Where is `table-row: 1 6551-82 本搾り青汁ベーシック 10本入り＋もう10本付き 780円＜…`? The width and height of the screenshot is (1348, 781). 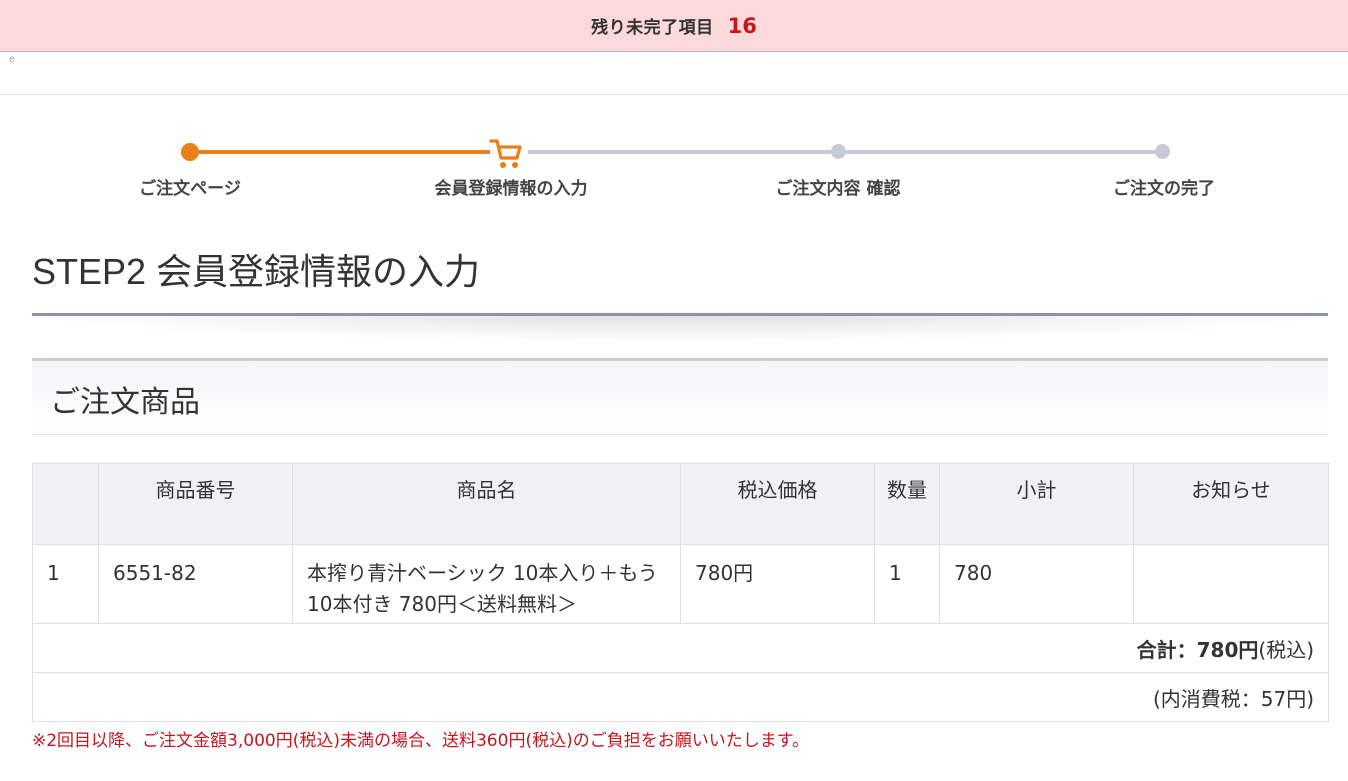
table-row: 1 6551-82 本搾り青汁ベーシック 10本入り＋もう10本付き 780円＜… is located at coordinates (680, 584).